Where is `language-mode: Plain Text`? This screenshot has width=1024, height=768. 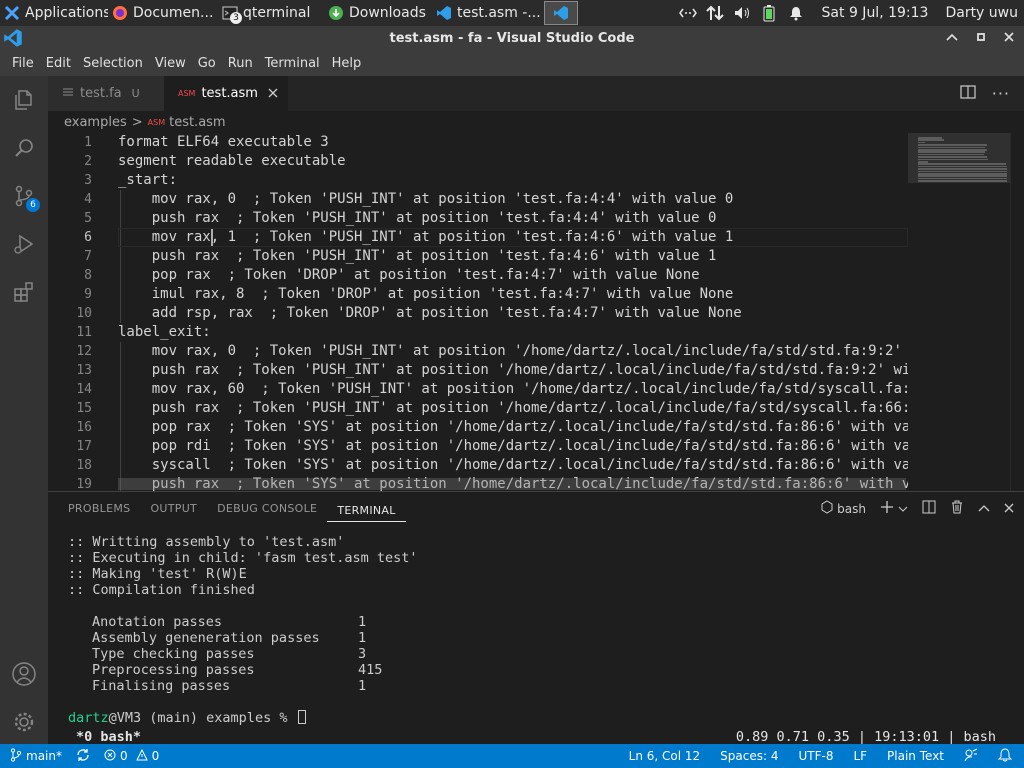 language-mode: Plain Text is located at coordinates (915, 756).